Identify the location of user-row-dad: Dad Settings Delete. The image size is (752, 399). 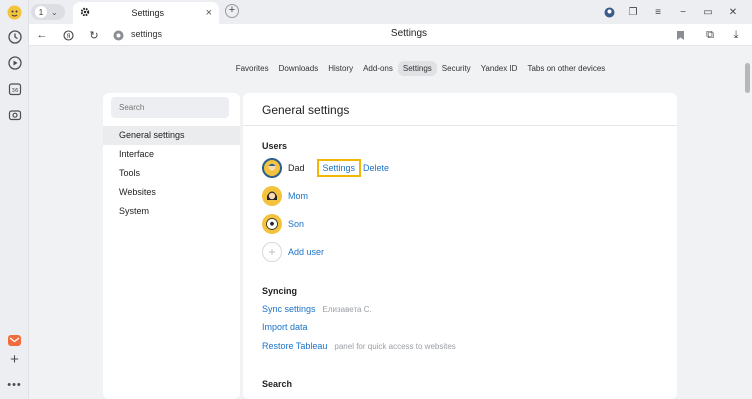
(325, 168).